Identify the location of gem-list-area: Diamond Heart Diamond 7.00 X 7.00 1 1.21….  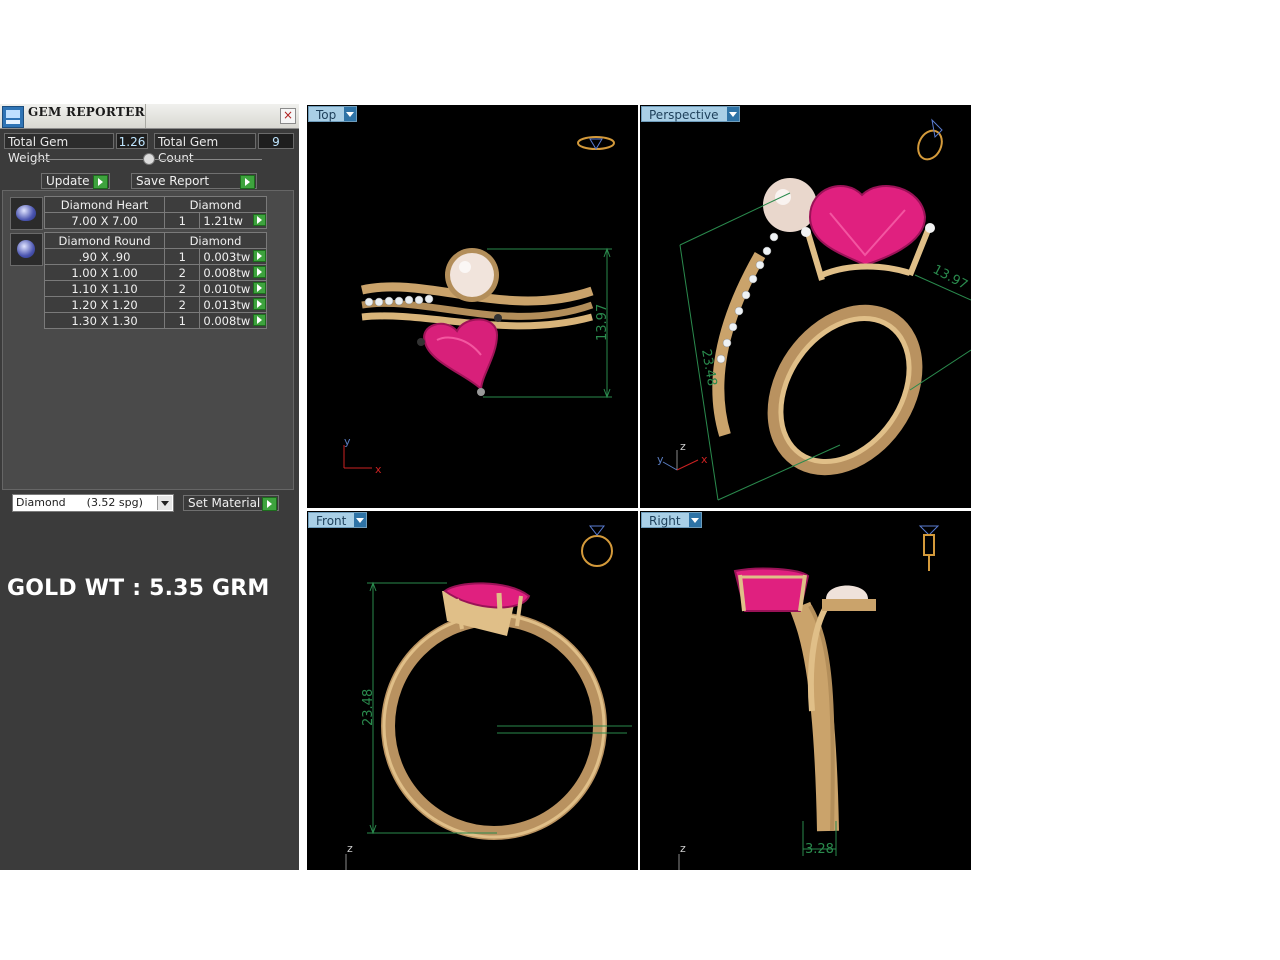
(148, 340).